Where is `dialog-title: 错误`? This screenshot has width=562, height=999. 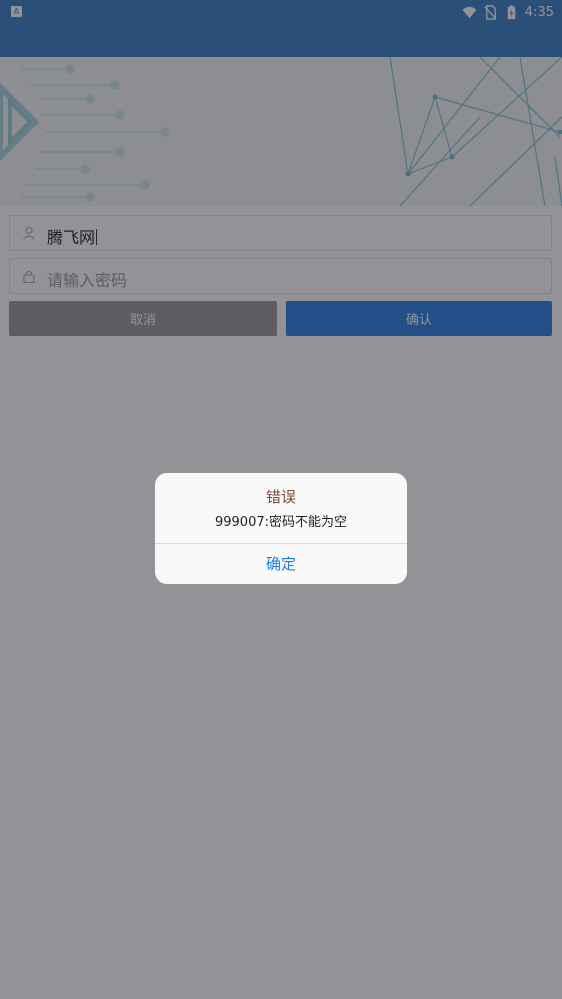 dialog-title: 错误 is located at coordinates (280, 497).